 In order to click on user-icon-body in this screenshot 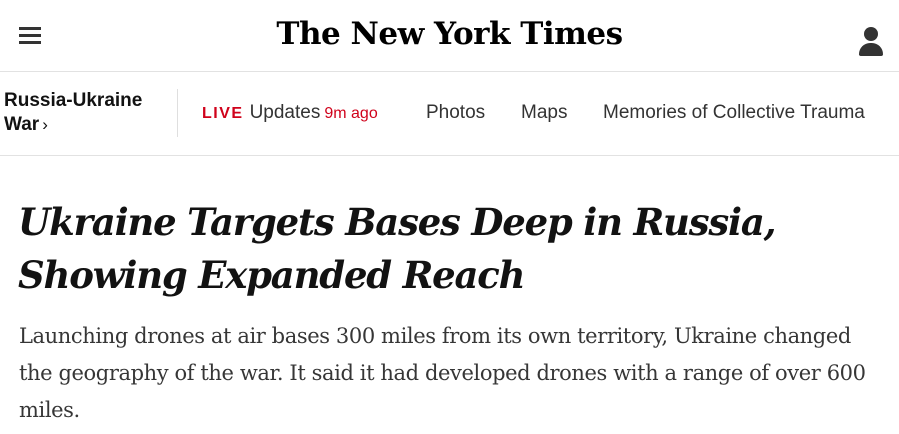, I will do `click(871, 49)`.